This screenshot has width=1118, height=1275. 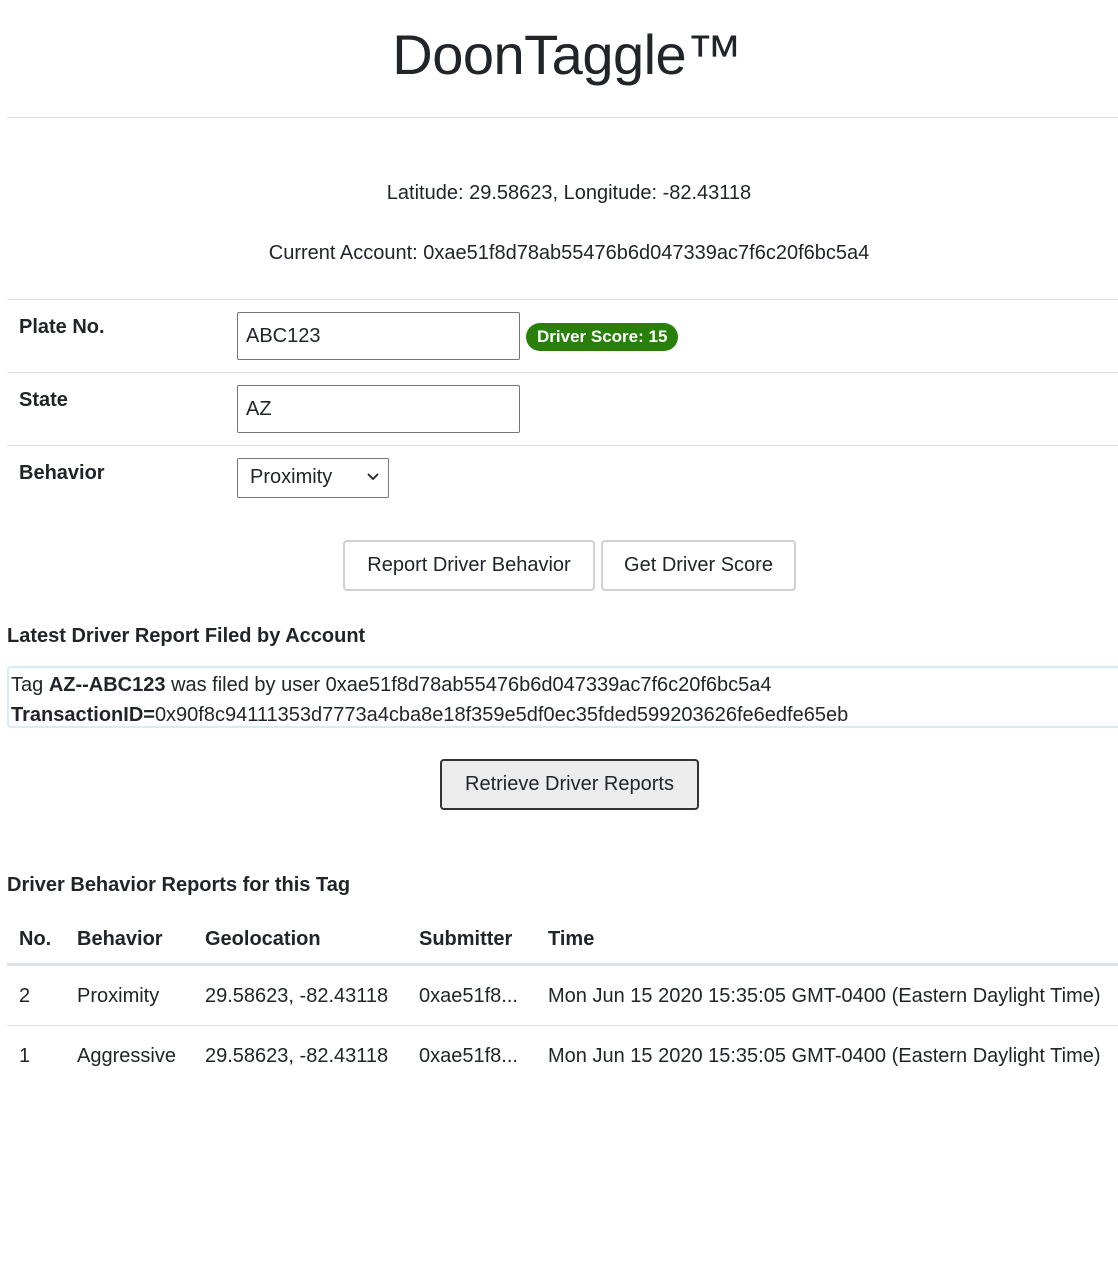 What do you see at coordinates (827, 941) in the screenshot?
I see `col-time: Time` at bounding box center [827, 941].